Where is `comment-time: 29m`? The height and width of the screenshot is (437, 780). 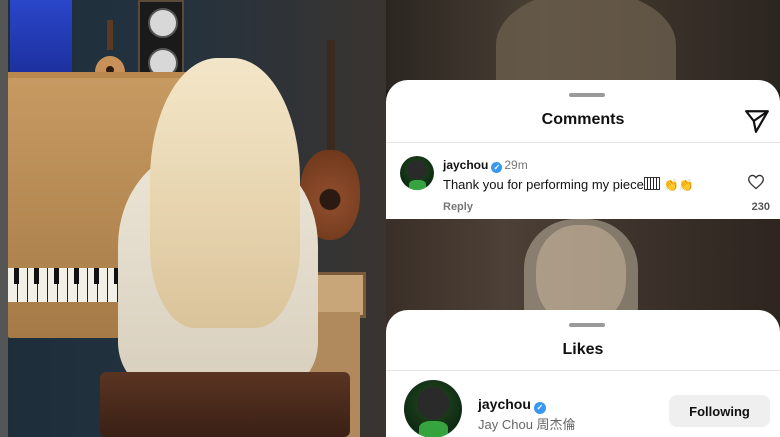 comment-time: 29m is located at coordinates (516, 165).